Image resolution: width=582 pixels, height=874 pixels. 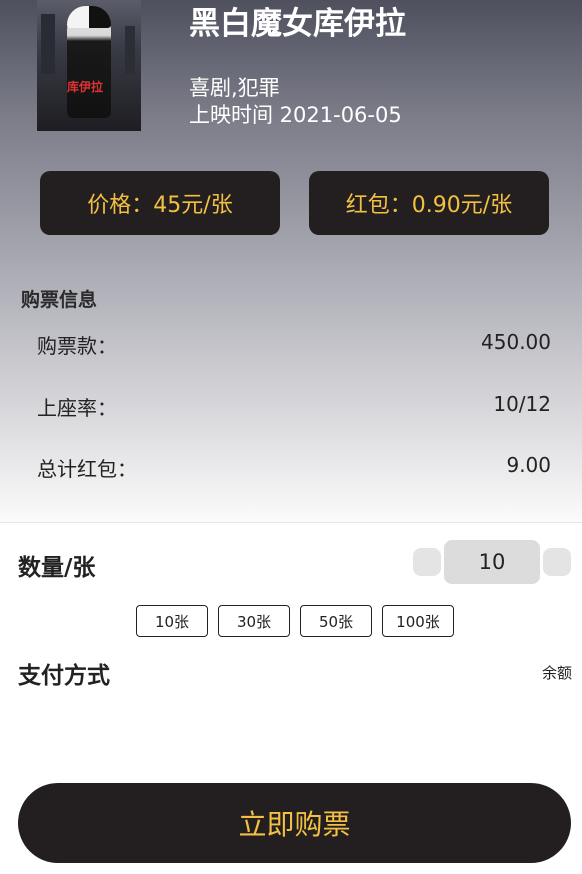 What do you see at coordinates (89, 17) in the screenshot?
I see `poster-hair` at bounding box center [89, 17].